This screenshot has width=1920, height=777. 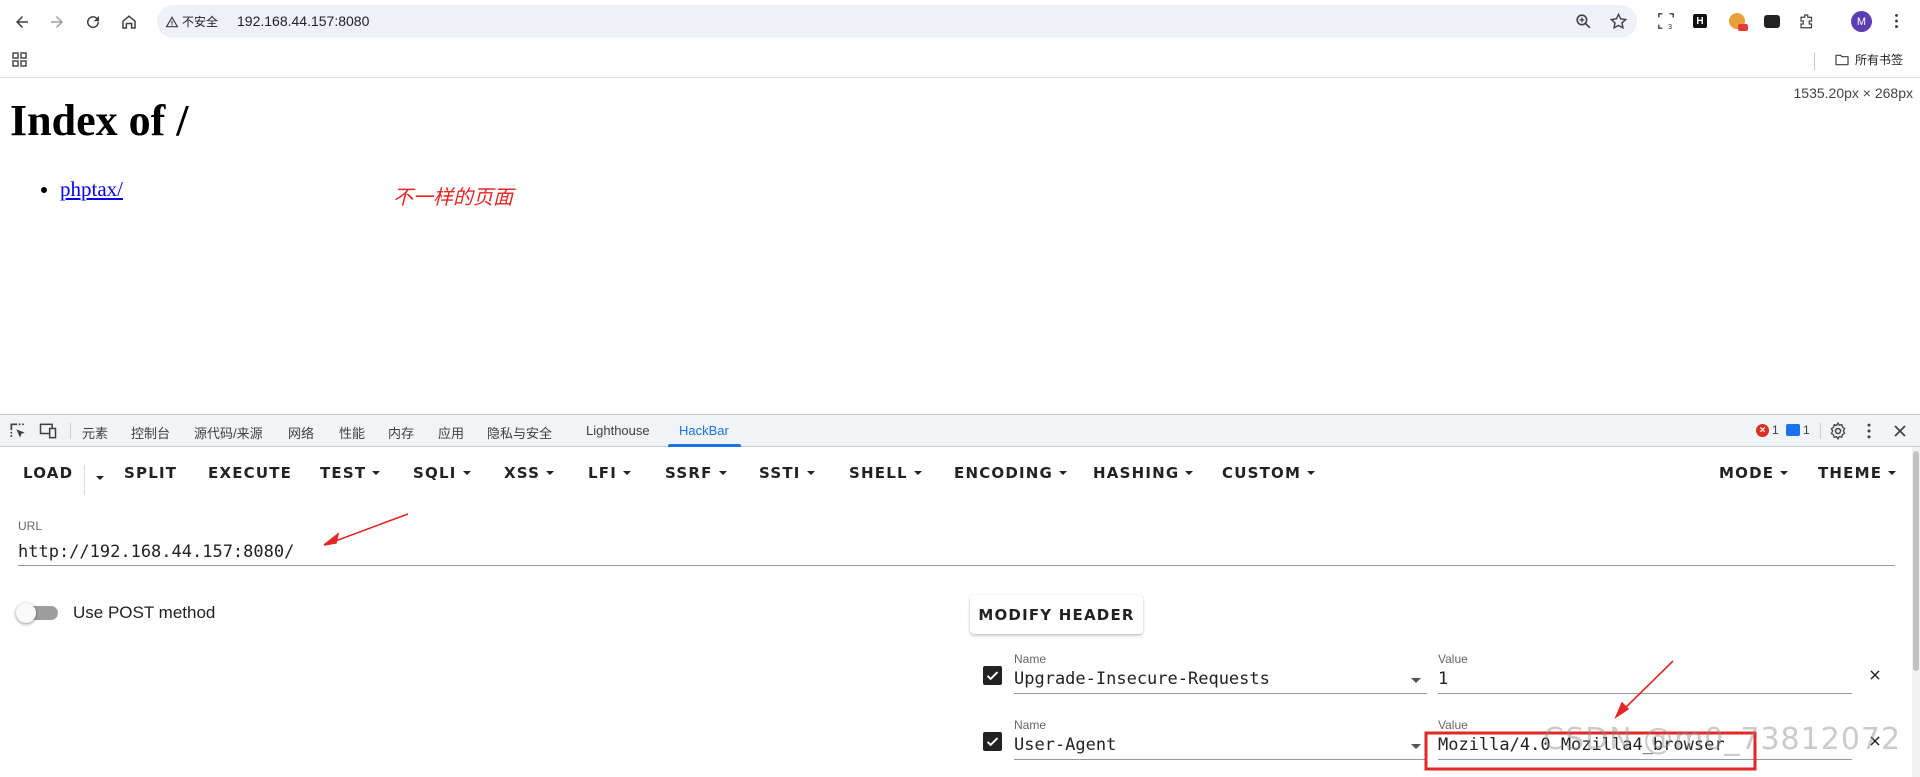 What do you see at coordinates (704, 430) in the screenshot?
I see `tab-hackbar: HackBar` at bounding box center [704, 430].